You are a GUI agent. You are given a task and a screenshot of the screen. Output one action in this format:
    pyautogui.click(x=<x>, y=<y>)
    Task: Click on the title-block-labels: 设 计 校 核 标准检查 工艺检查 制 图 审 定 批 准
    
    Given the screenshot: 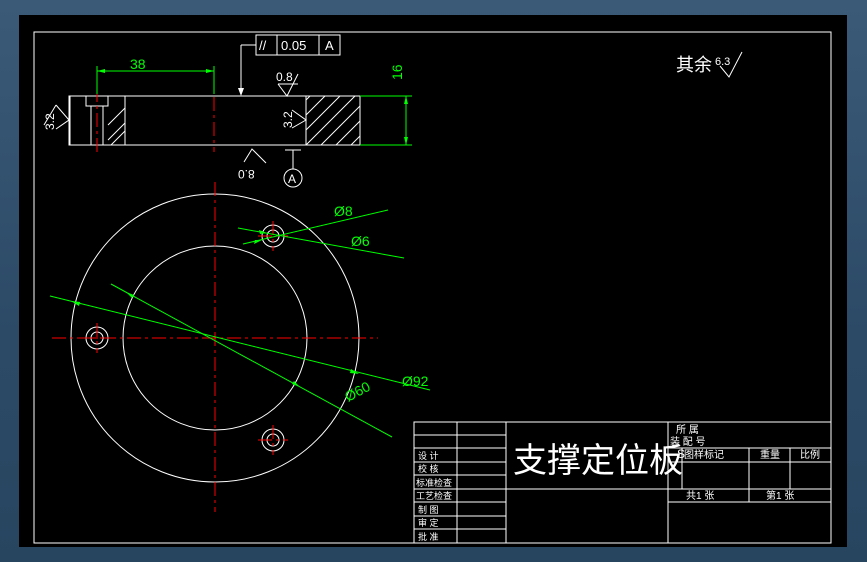 What is the action you would take?
    pyautogui.click(x=434, y=496)
    